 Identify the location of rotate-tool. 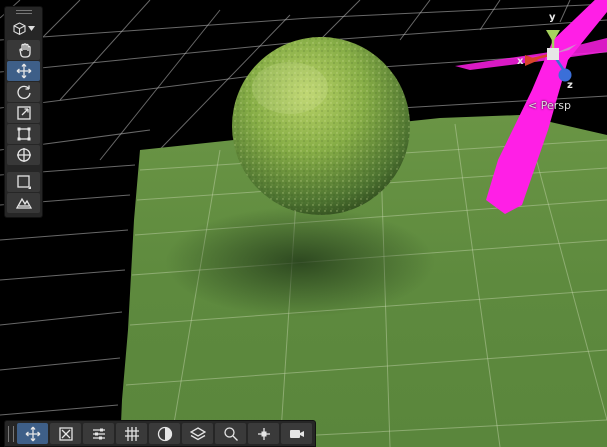
(23, 92).